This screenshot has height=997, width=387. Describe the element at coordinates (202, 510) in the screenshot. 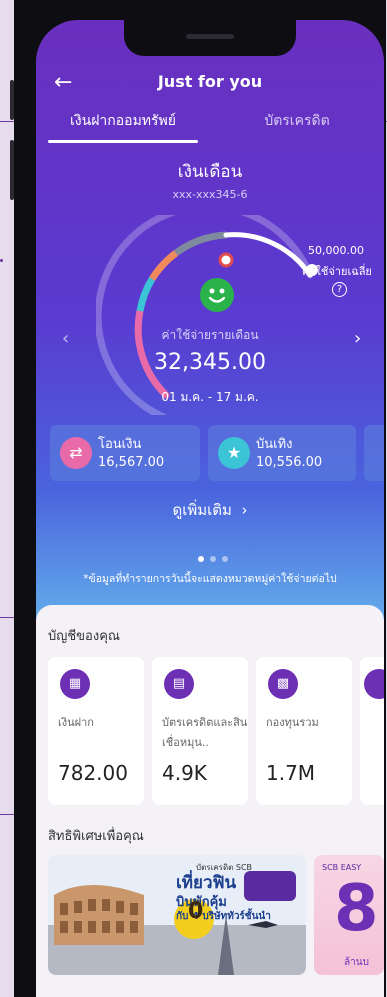

I see `see-more-label: ดูเพิ่มเติม` at that location.